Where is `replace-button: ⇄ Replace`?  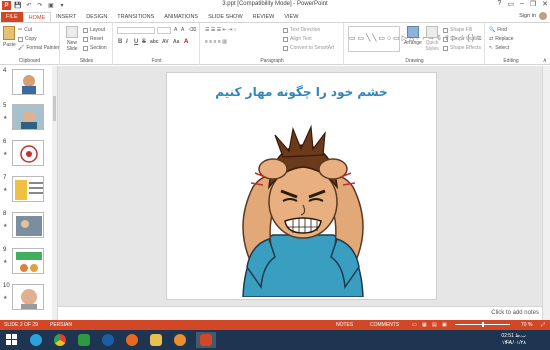 replace-button: ⇄ Replace is located at coordinates (501, 39).